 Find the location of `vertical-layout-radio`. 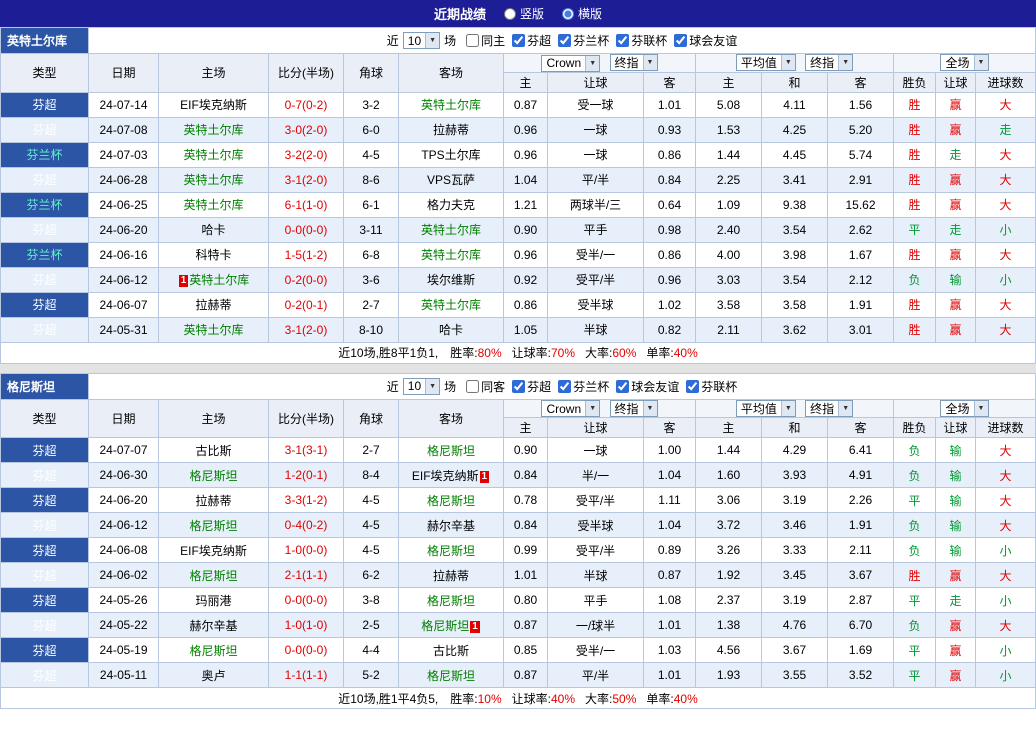

vertical-layout-radio is located at coordinates (509, 13).